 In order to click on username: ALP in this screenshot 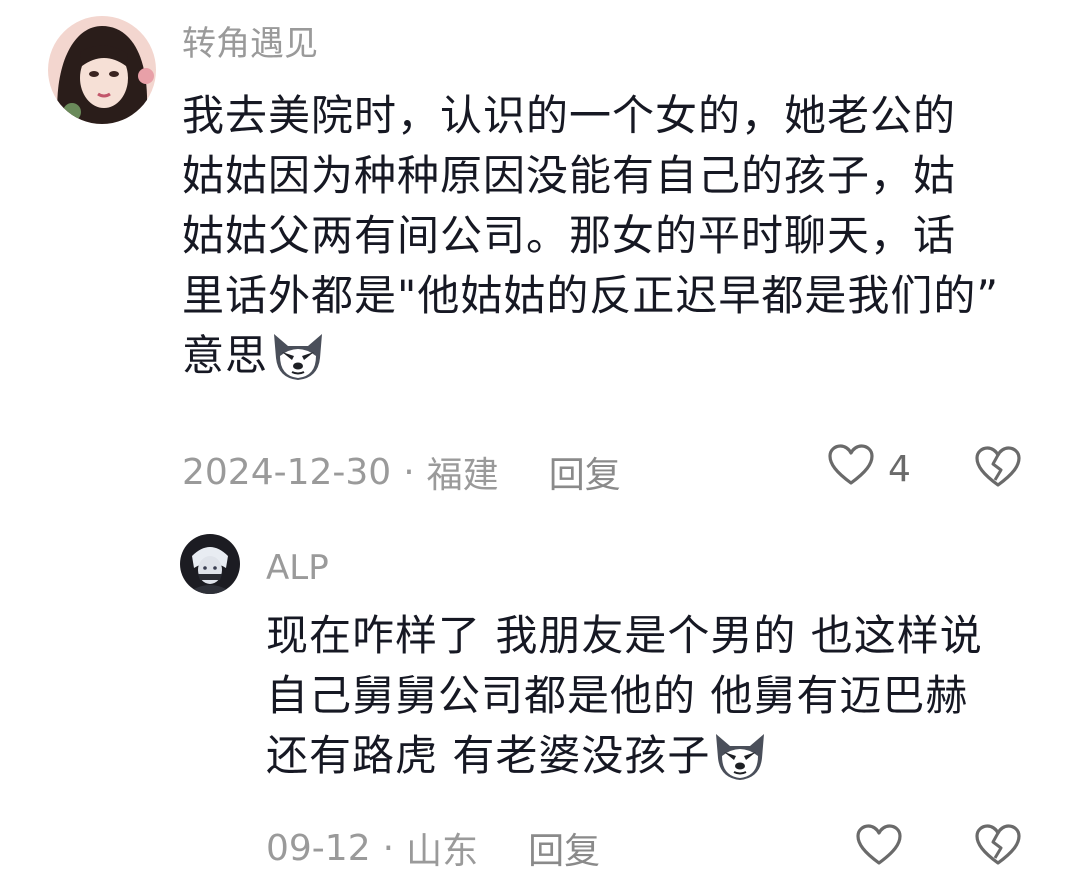, I will do `click(297, 568)`.